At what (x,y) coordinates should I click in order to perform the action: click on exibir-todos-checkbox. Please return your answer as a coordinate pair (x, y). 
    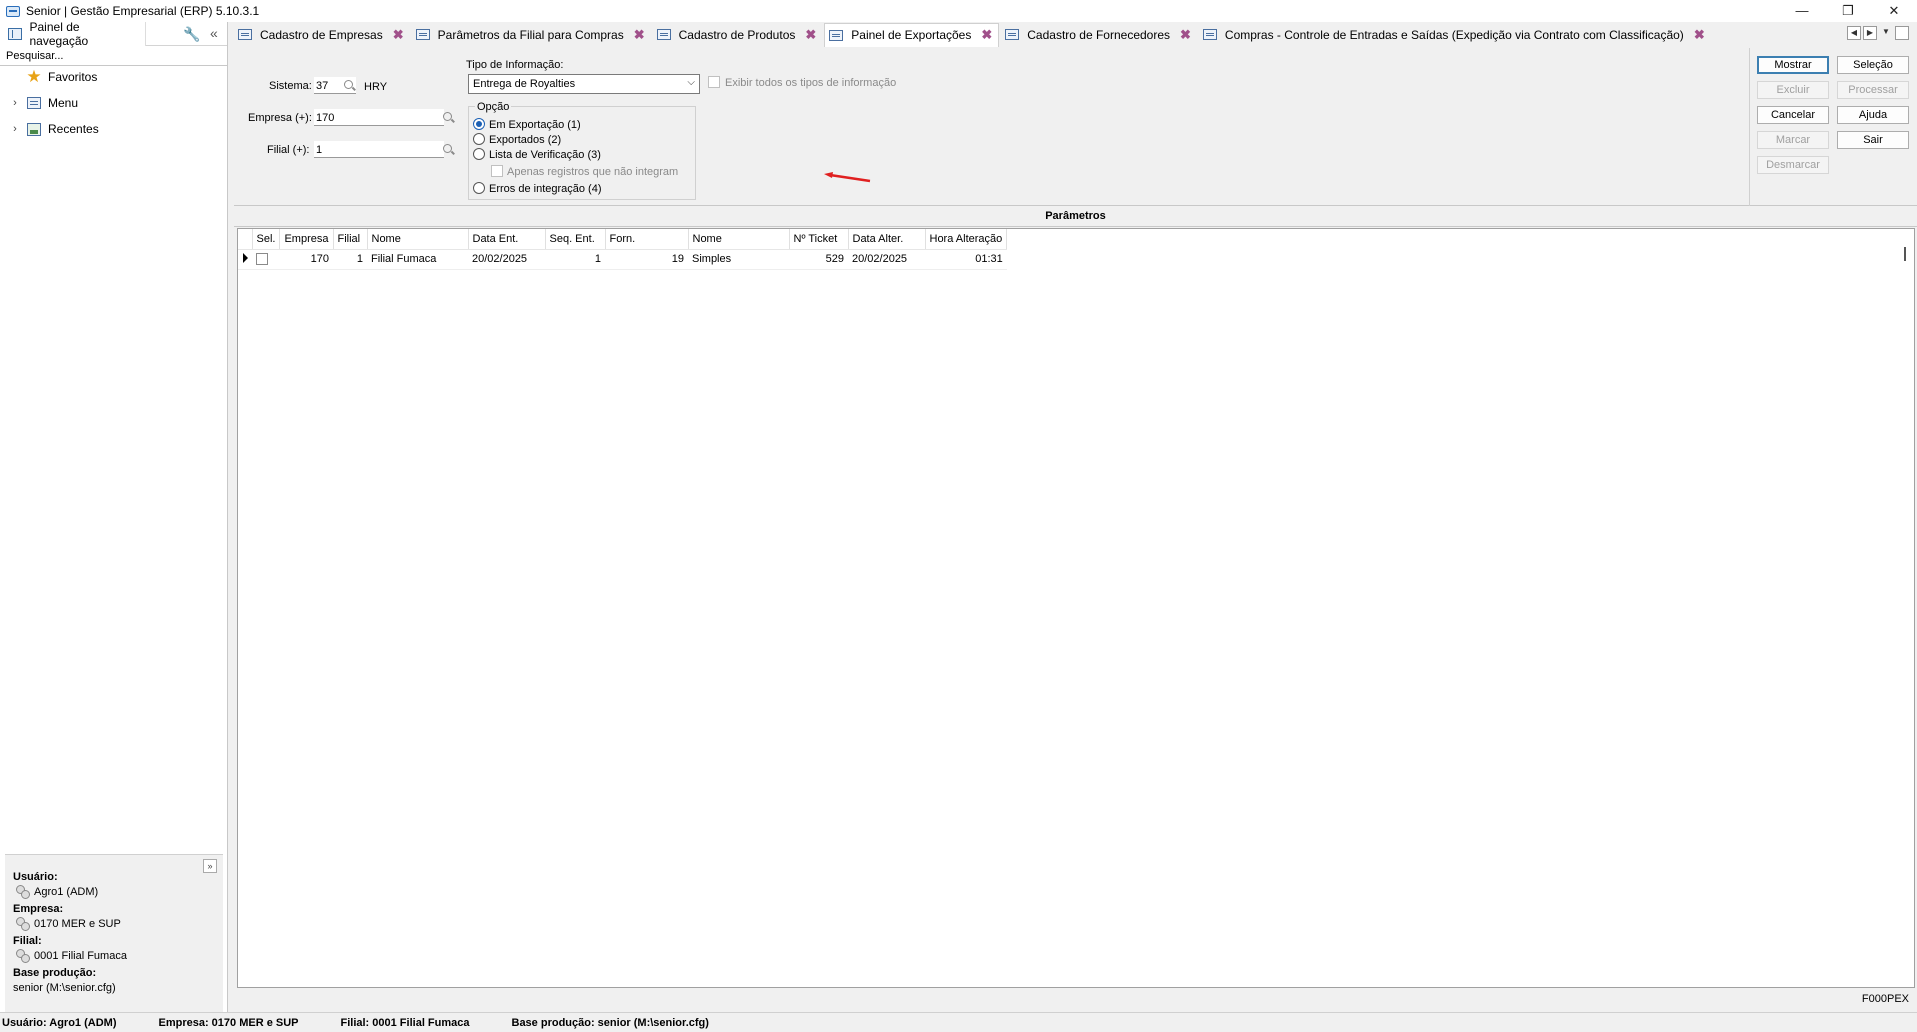
    Looking at the image, I should click on (714, 82).